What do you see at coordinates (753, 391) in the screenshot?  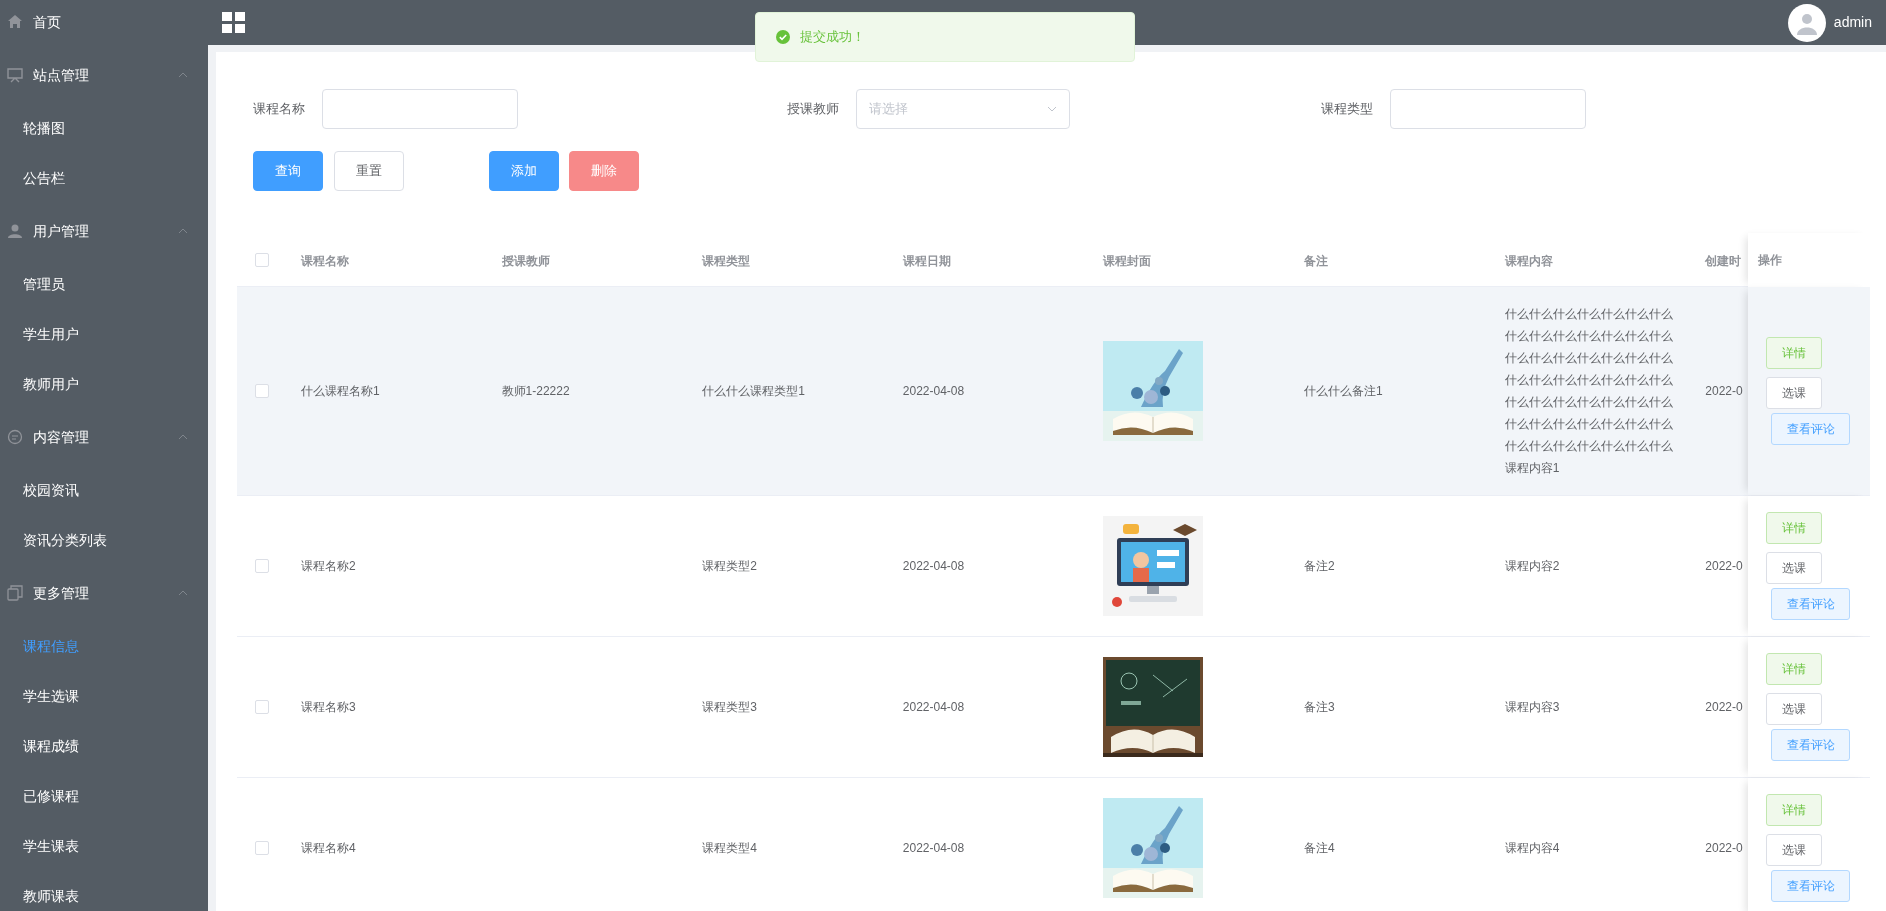 I see `table-cell-text: 什么什么课程类型1` at bounding box center [753, 391].